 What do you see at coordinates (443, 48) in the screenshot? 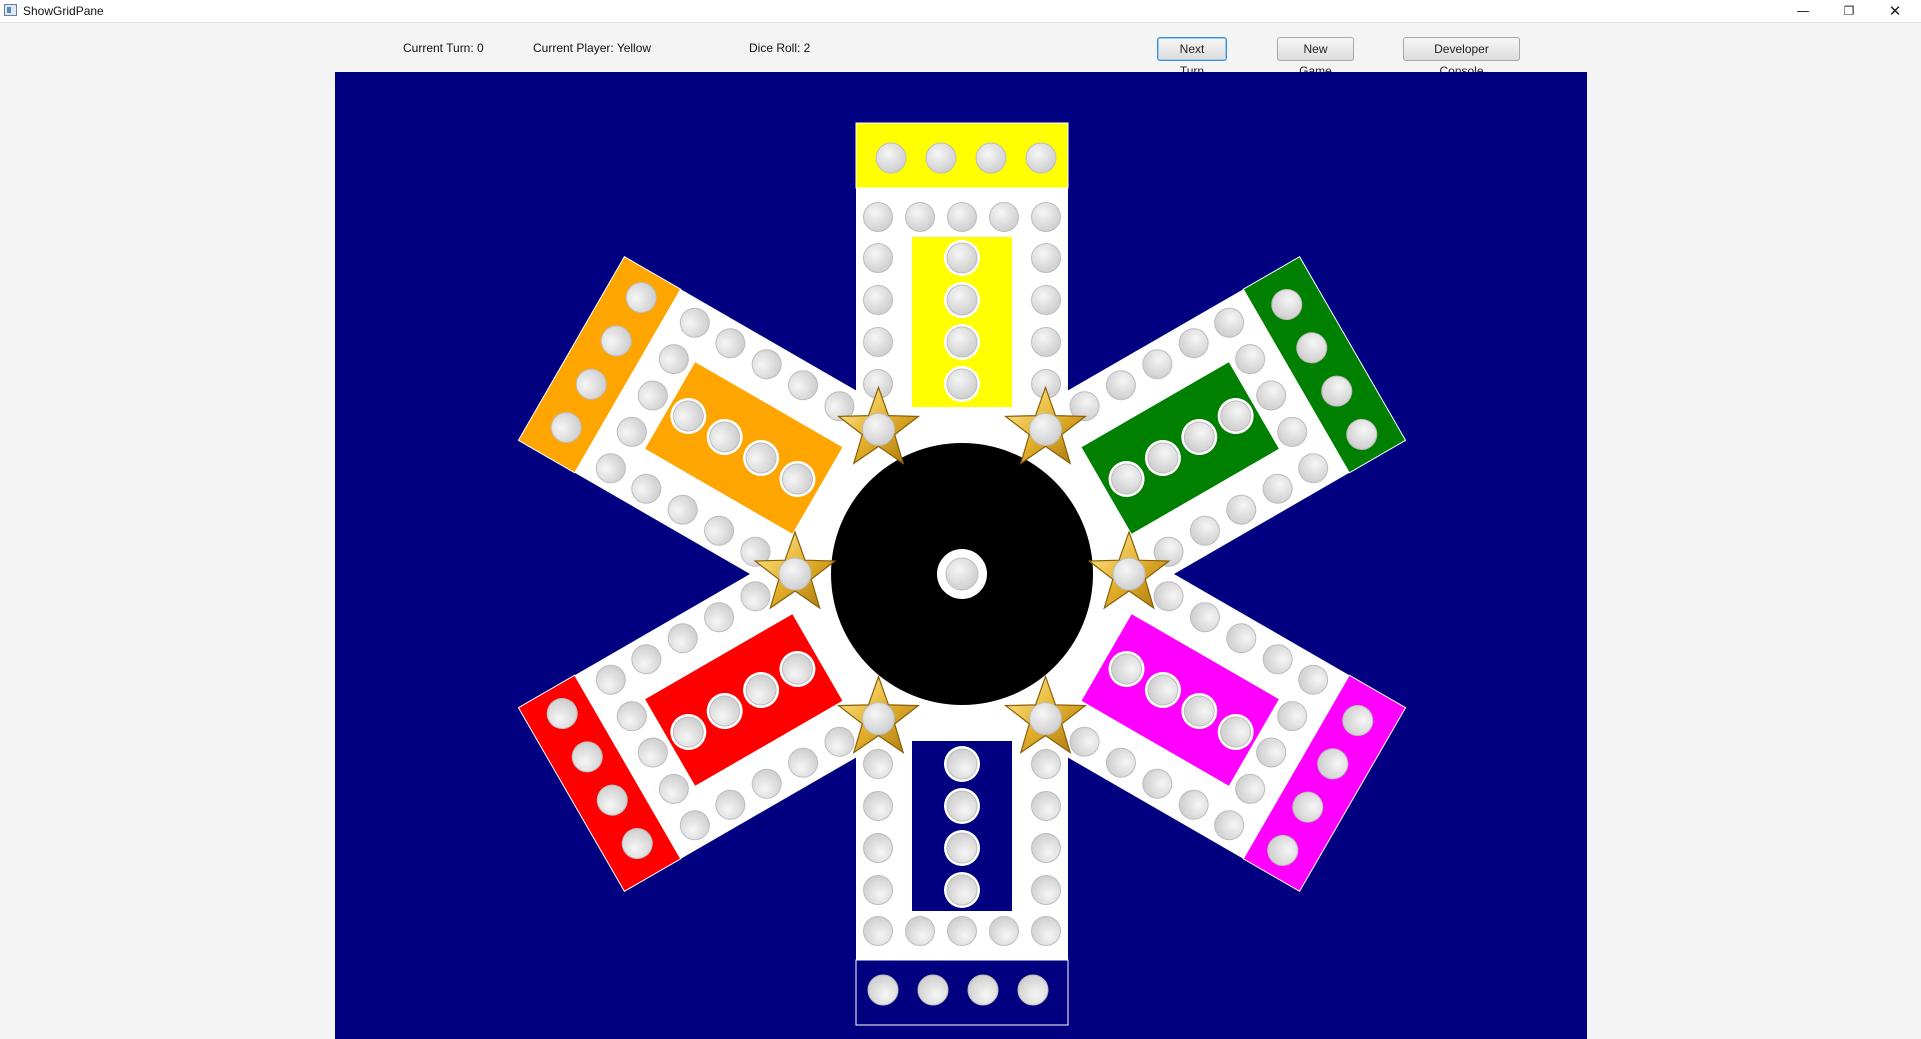
I see `current-turn-label: Current Turn: 0` at bounding box center [443, 48].